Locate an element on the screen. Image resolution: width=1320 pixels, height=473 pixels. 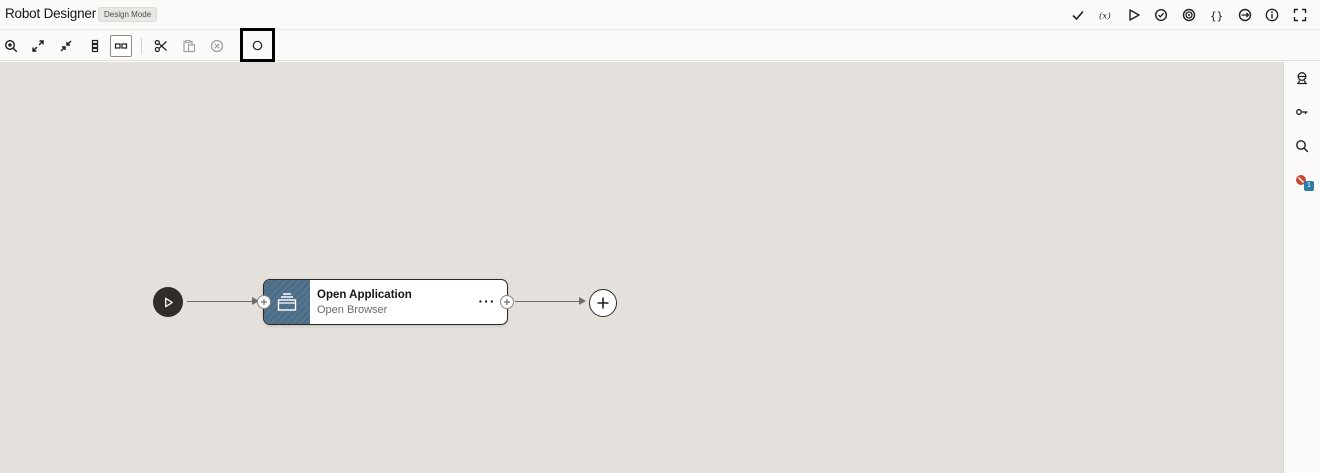
add-step-button is located at coordinates (603, 303).